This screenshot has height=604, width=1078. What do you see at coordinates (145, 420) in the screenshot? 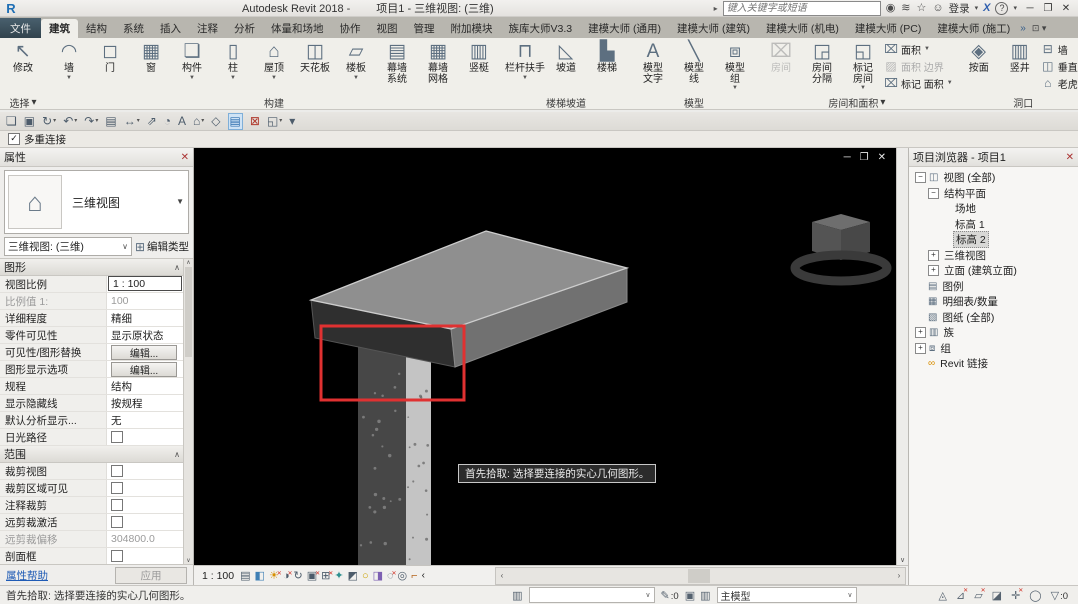
I see `property-value: 无` at bounding box center [145, 420].